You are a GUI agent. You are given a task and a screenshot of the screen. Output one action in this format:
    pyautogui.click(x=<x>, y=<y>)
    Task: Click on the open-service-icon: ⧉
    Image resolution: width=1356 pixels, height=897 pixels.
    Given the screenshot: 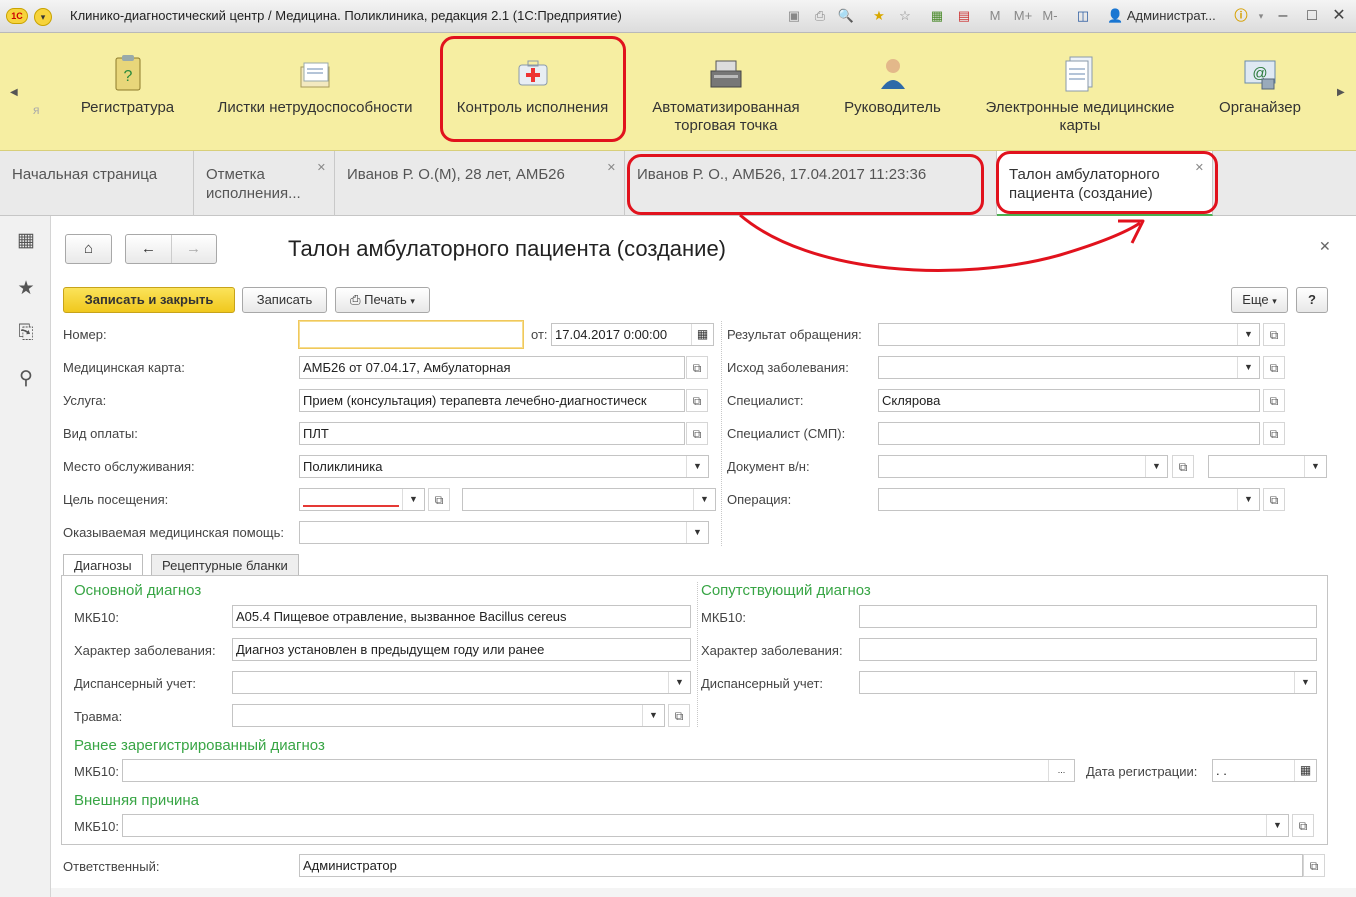 What is the action you would take?
    pyautogui.click(x=697, y=400)
    